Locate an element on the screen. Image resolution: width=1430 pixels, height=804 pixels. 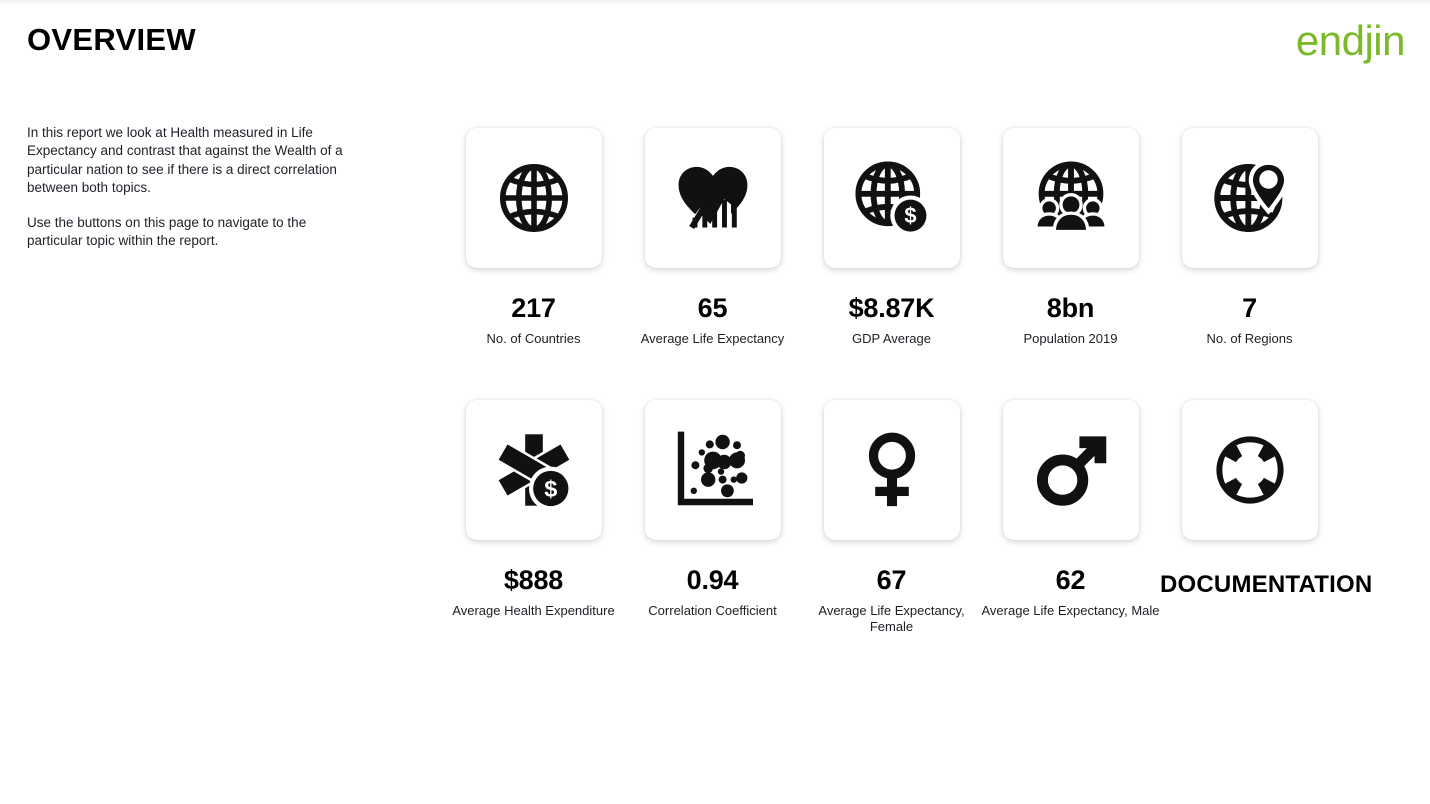
kpi-card-documentation: DOCUMENTATION is located at coordinates (1266, 503).